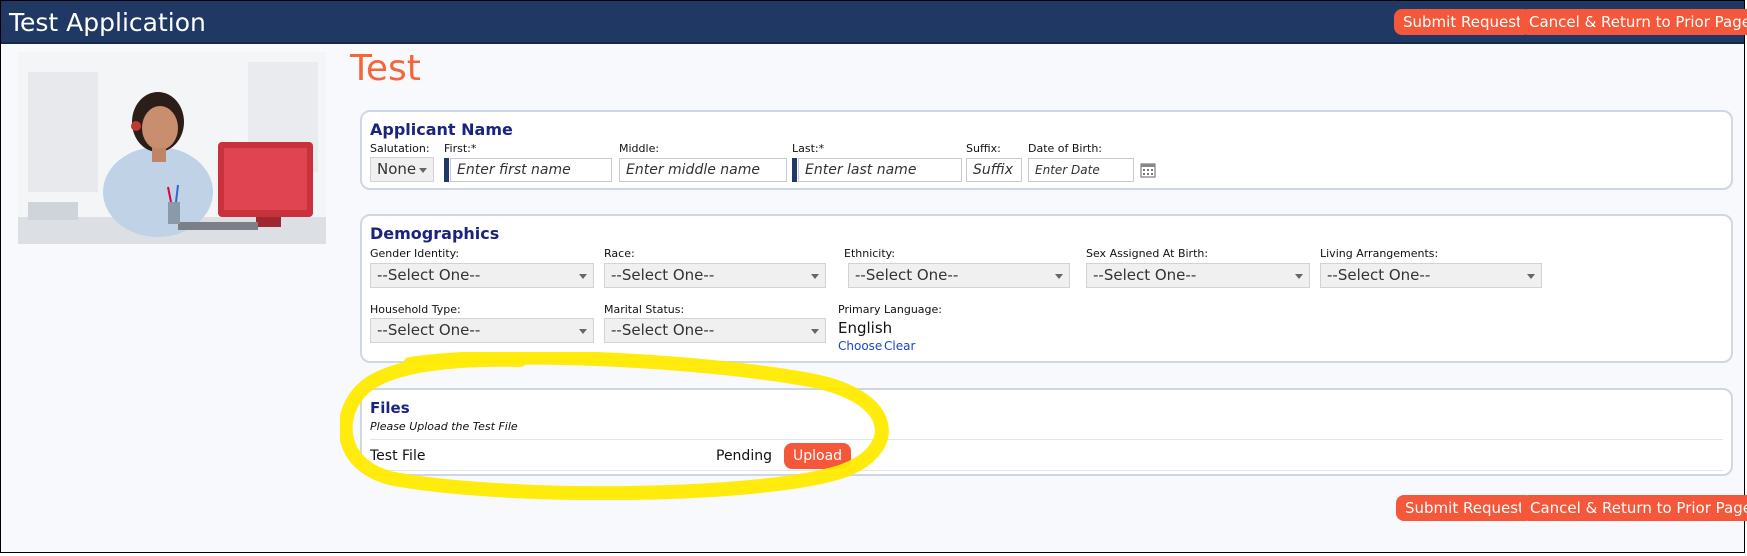 The width and height of the screenshot is (1747, 556). What do you see at coordinates (994, 170) in the screenshot?
I see `suffix-input: Suffix` at bounding box center [994, 170].